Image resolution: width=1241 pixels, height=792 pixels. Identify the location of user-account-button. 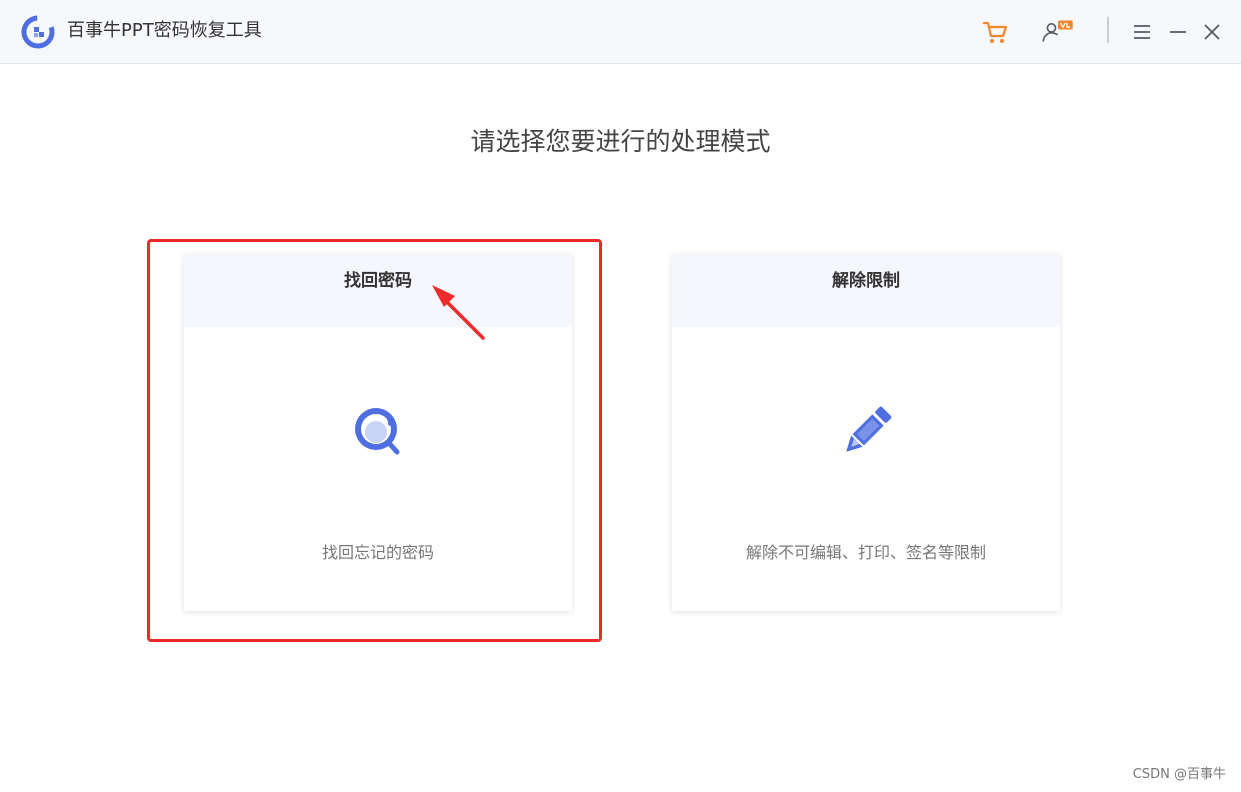
(1058, 32).